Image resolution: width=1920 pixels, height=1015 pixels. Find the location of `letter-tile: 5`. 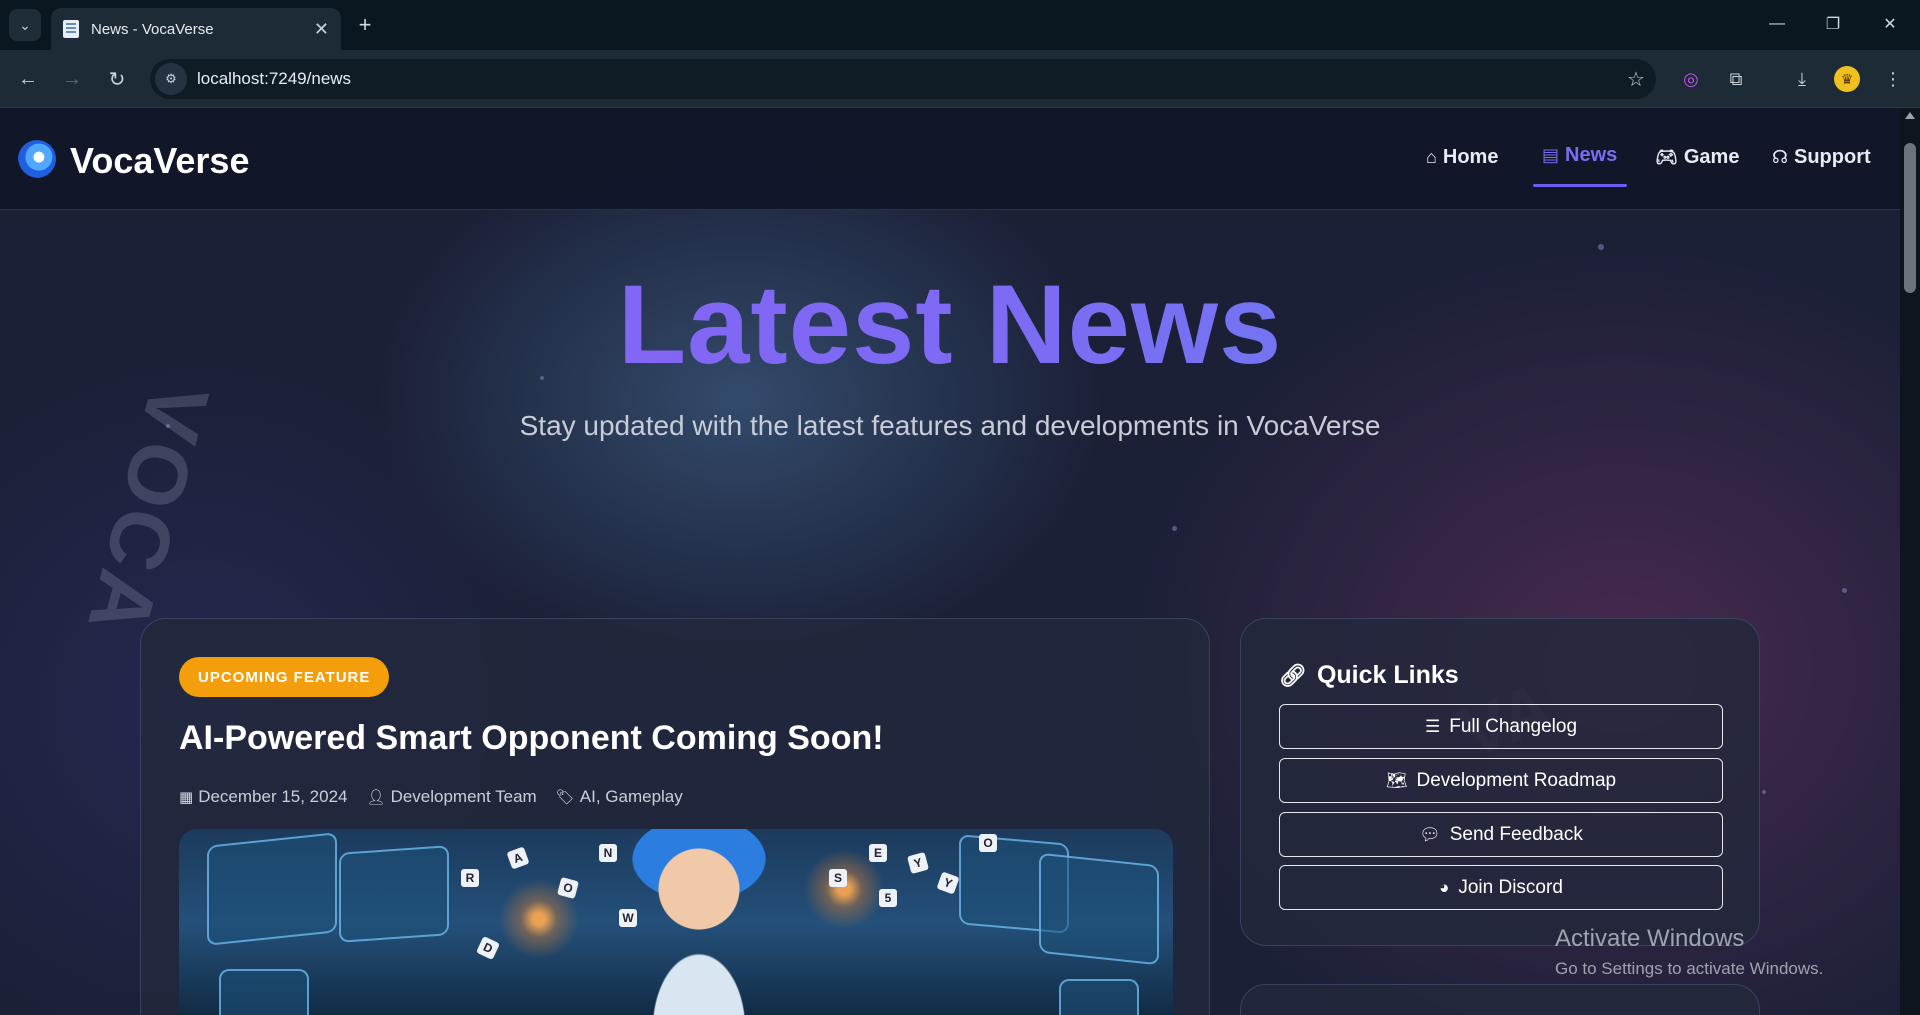

letter-tile: 5 is located at coordinates (888, 898).